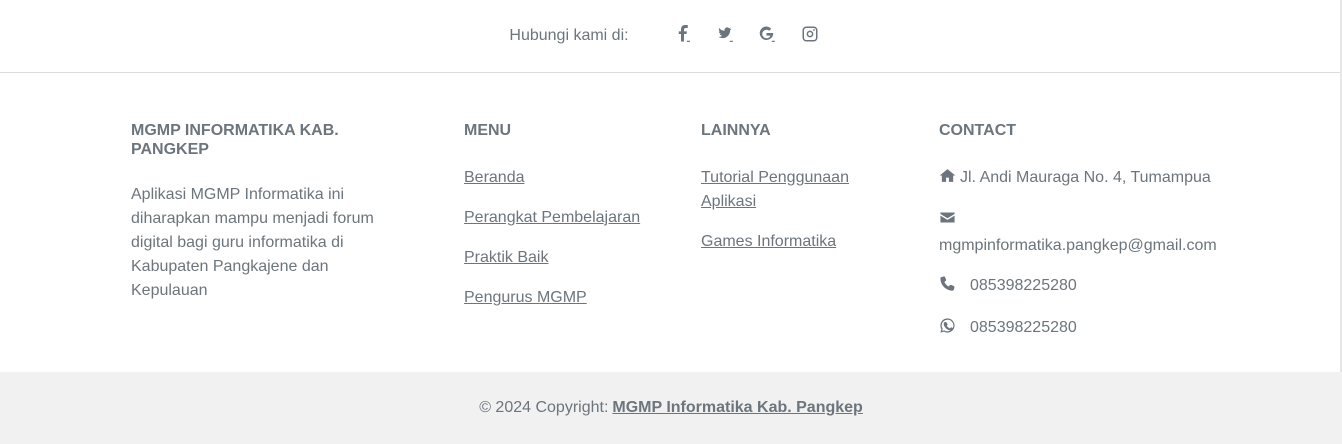 This screenshot has width=1342, height=444. Describe the element at coordinates (235, 140) in the screenshot. I see `about-title: MGMP INFORMATIKA KAB. PANGKEP` at that location.